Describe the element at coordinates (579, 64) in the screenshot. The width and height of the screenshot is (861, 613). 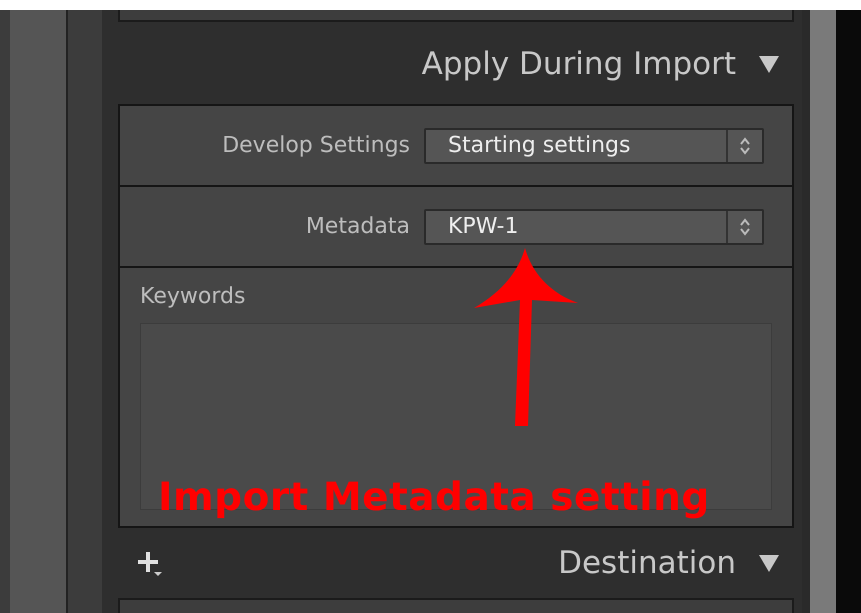
I see `panel-title: Apply During Import` at that location.